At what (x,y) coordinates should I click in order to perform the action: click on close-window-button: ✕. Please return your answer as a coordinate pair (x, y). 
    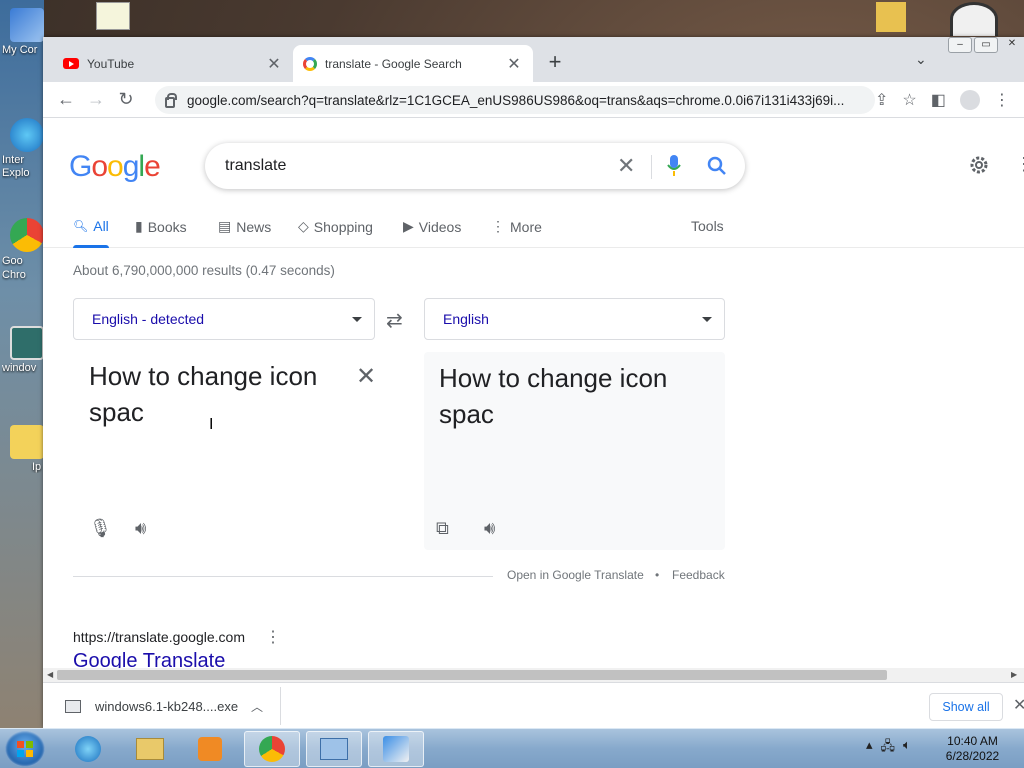
    Looking at the image, I should click on (1012, 45).